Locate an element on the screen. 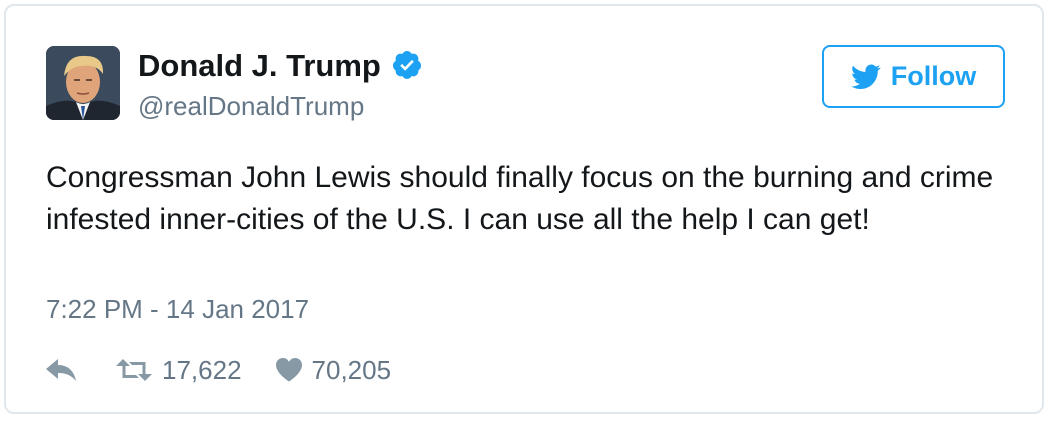 This screenshot has width=1052, height=424. avatar-image is located at coordinates (83, 83).